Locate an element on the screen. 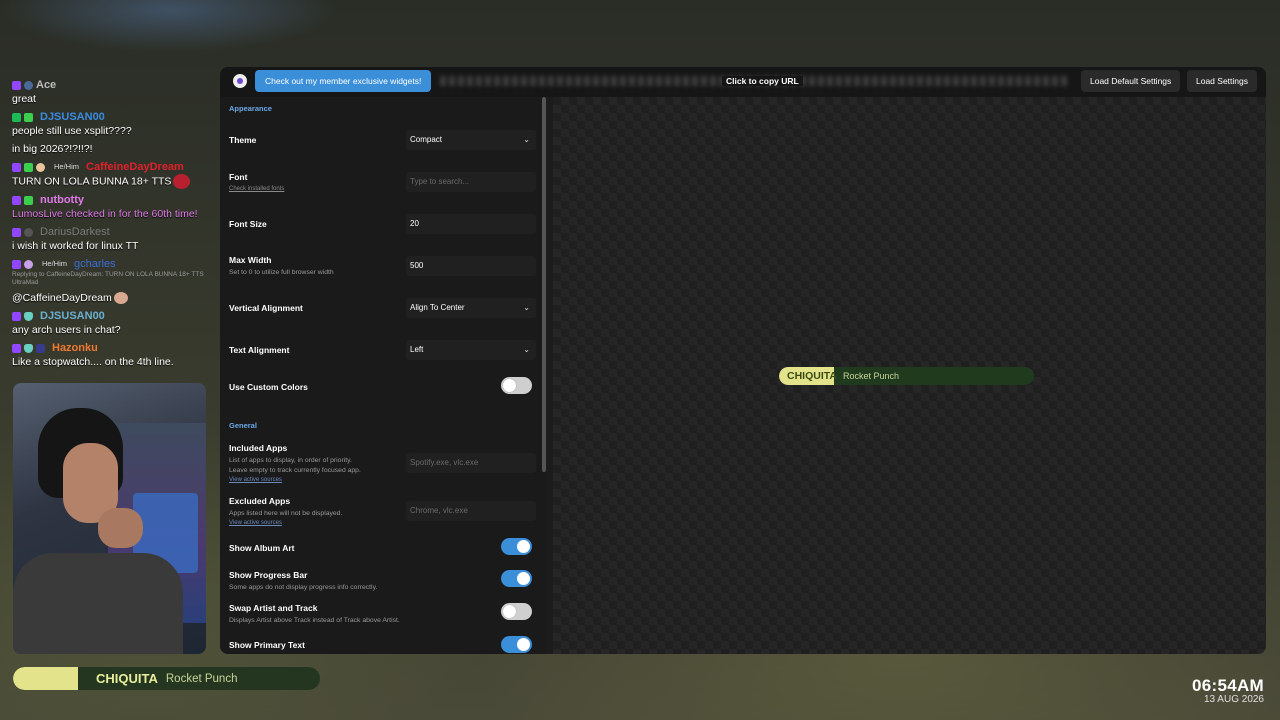  font-size-input: 20 is located at coordinates (471, 224).